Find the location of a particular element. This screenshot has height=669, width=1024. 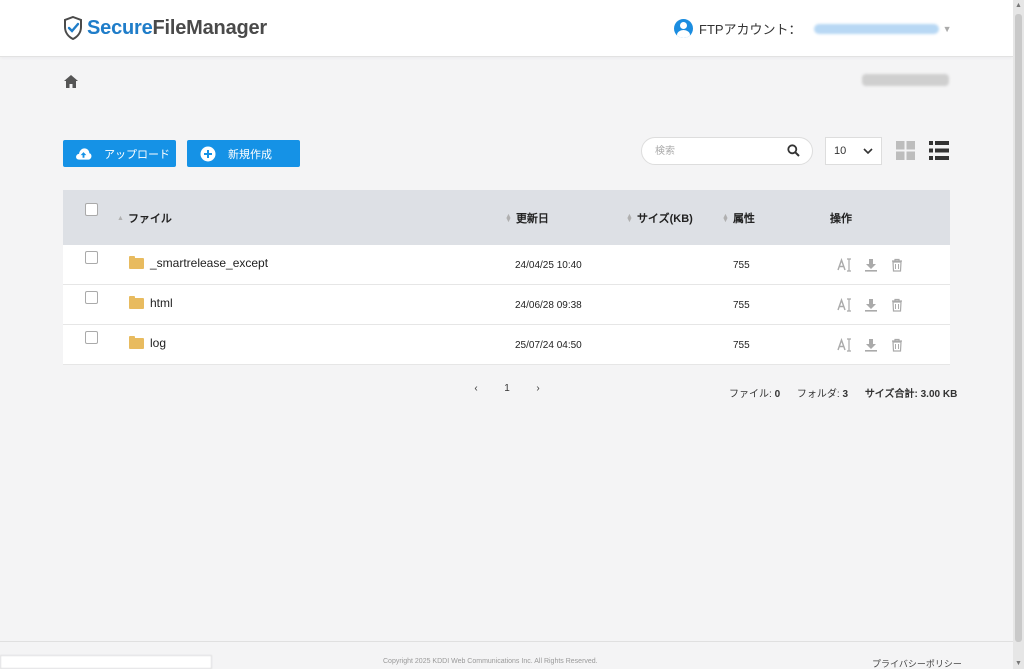

column-header-file: ▲ ファイル is located at coordinates (144, 218).